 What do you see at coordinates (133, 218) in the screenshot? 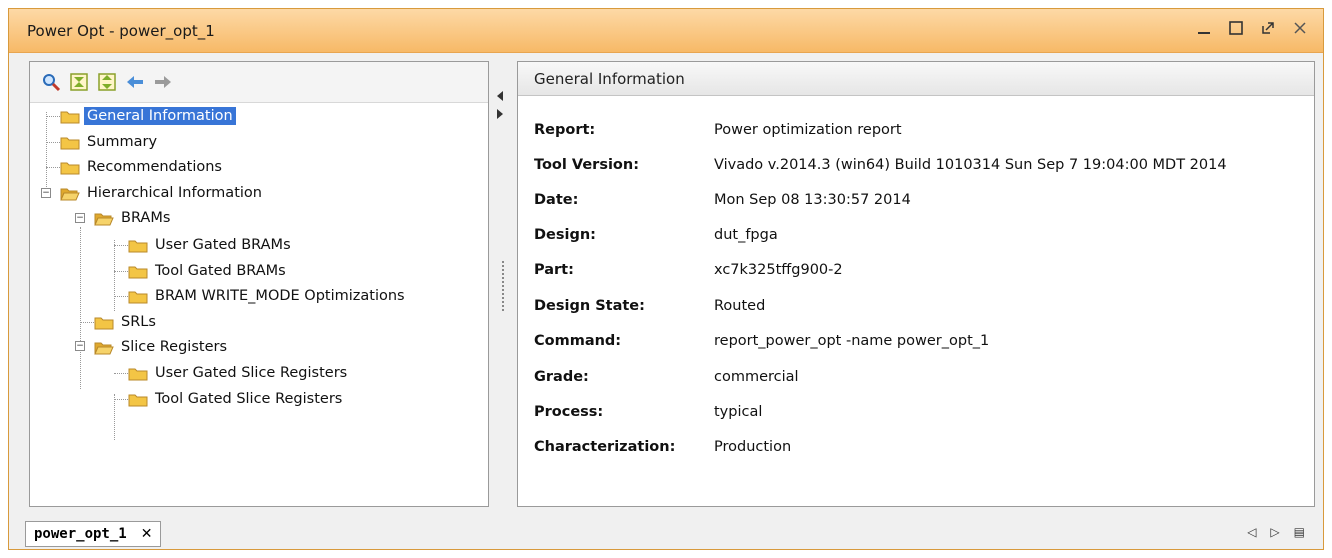
I see `tree-item-brams: BRAMs` at bounding box center [133, 218].